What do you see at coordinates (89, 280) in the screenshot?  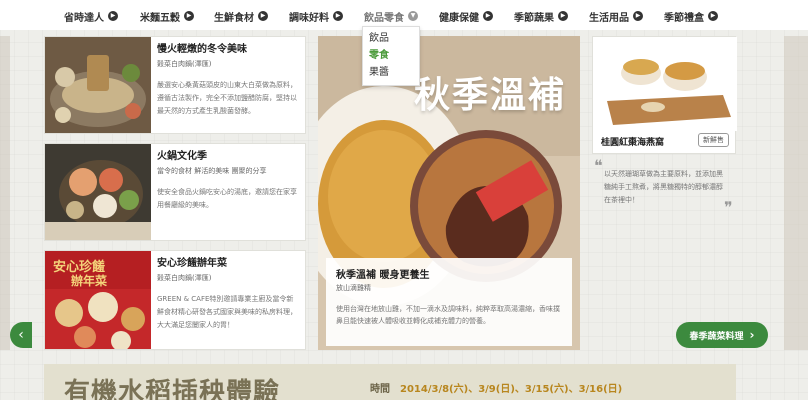 I see `svg-text: 辦年菜` at bounding box center [89, 280].